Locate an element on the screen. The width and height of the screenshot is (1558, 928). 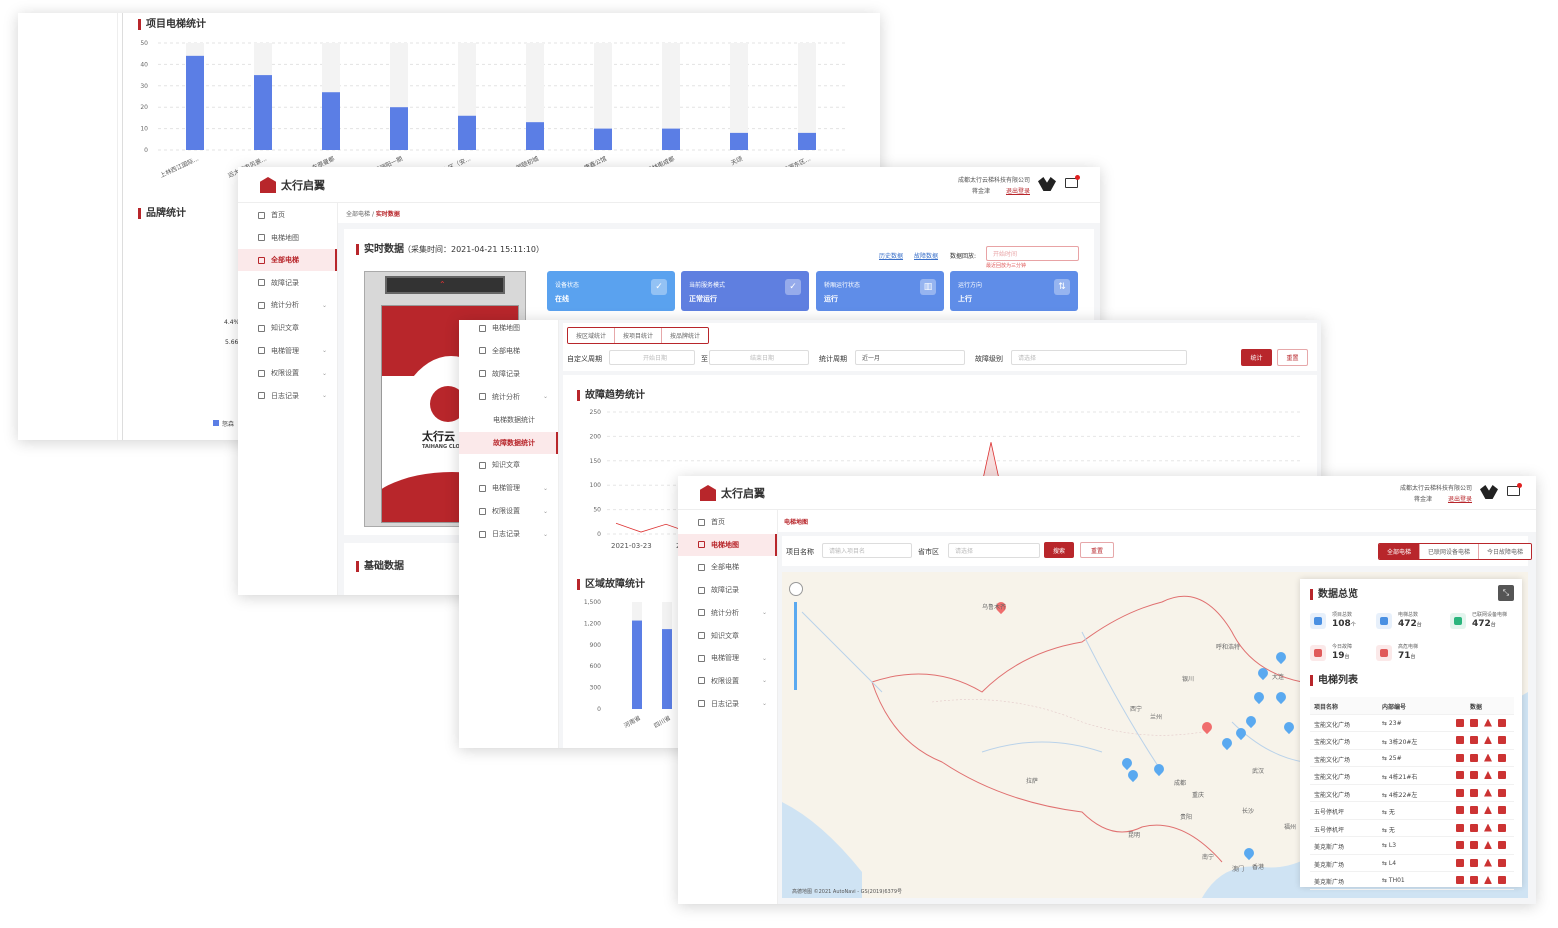
table-row: 宝能文化广场 ⇆ 4栋21#右 is located at coordinates (1412, 776).